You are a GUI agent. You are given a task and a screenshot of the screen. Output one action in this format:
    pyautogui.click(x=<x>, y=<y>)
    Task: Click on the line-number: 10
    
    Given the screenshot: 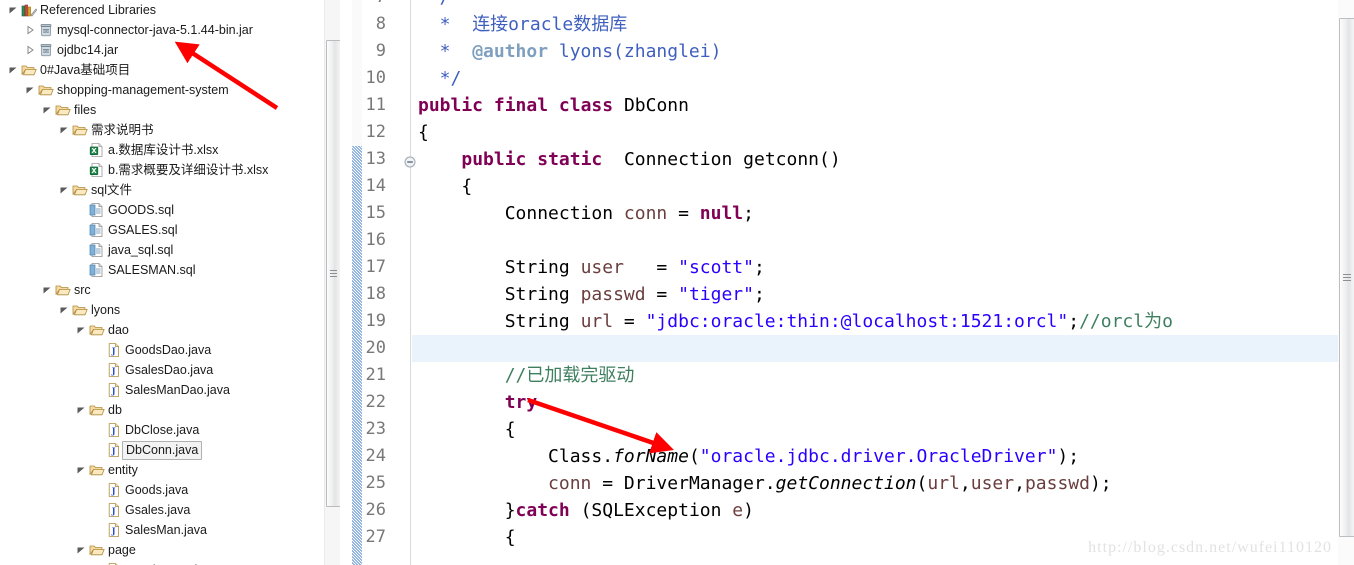 What is the action you would take?
    pyautogui.click(x=375, y=78)
    